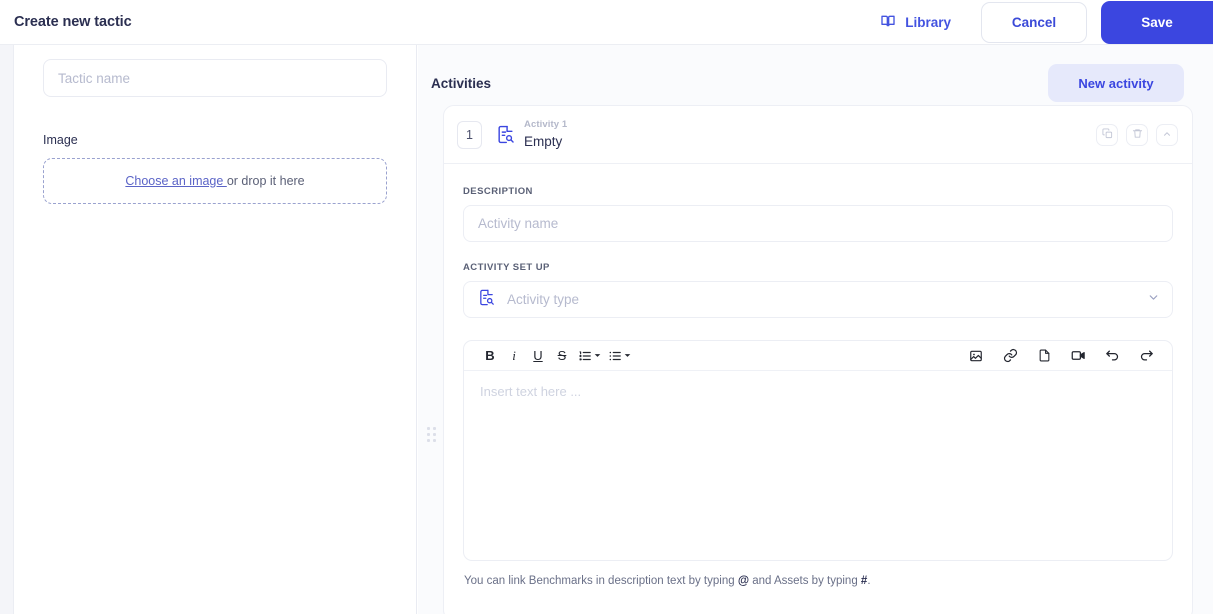 This screenshot has width=1213, height=614. Describe the element at coordinates (461, 83) in the screenshot. I see `activities-title: Activities` at that location.